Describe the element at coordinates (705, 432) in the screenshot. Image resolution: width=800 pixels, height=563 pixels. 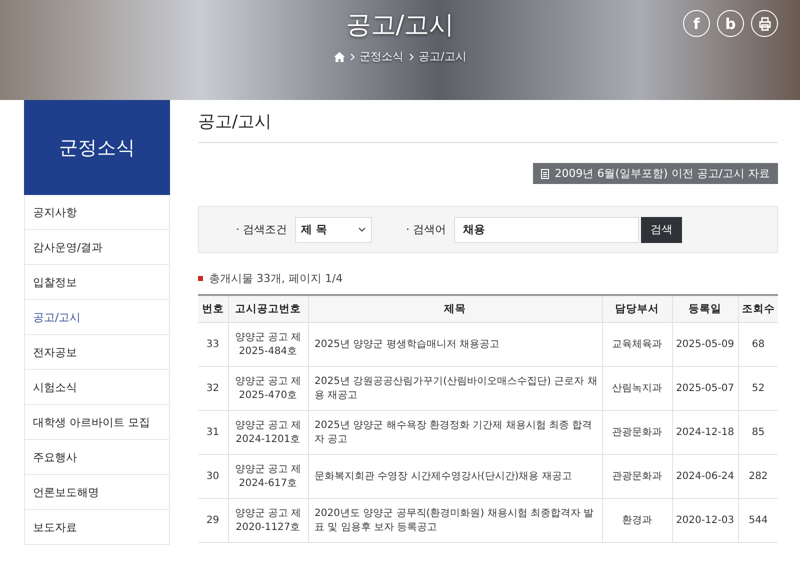
I see `table-cell: 2024-12-18` at that location.